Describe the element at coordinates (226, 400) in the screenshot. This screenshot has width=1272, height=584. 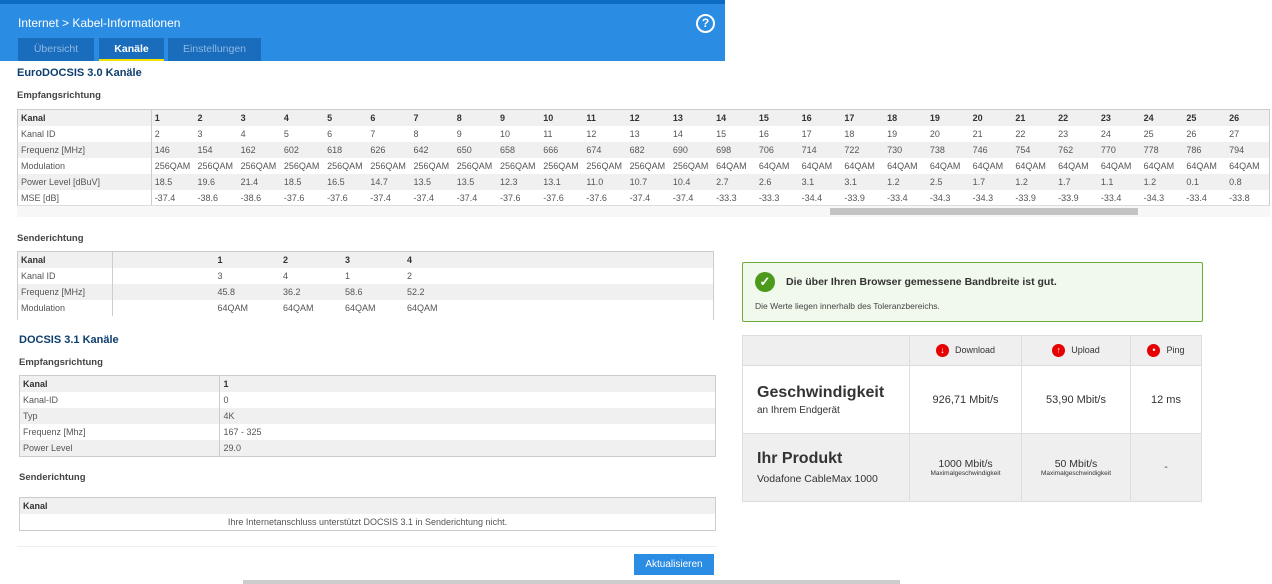
I see `cell: 0` at that location.